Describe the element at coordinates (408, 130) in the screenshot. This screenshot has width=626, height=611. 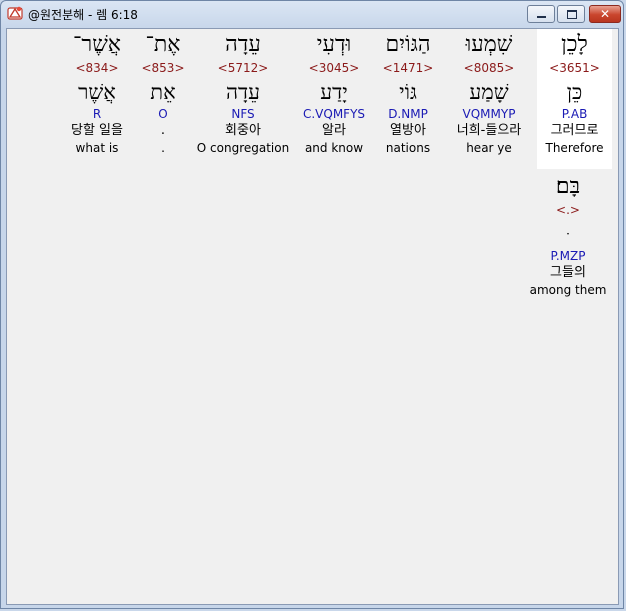
I see `korean-gloss: 열방아` at that location.